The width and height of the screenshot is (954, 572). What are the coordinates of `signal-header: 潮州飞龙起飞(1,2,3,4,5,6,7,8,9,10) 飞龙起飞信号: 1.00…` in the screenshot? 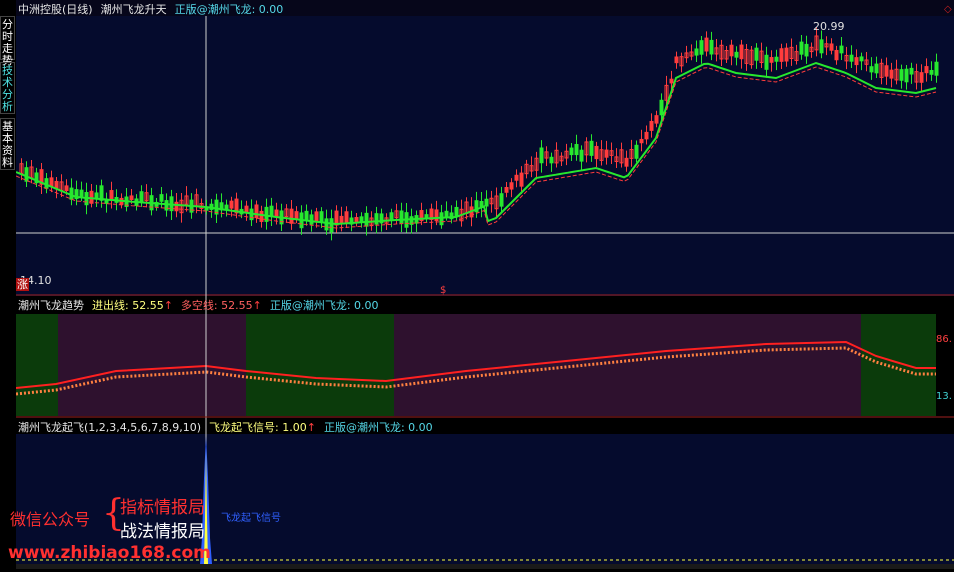 It's located at (229, 427).